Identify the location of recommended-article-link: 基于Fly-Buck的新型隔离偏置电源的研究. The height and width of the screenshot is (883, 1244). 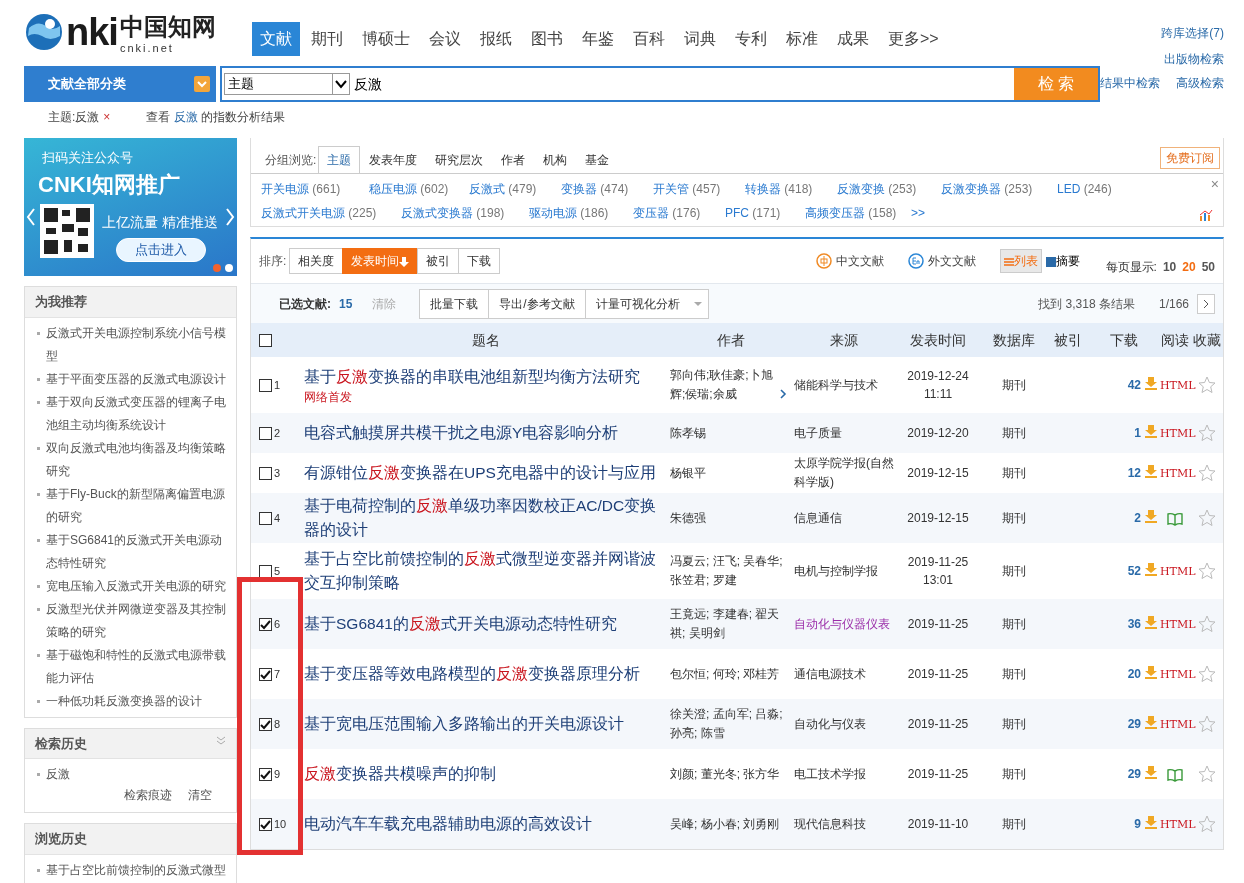
(138, 505).